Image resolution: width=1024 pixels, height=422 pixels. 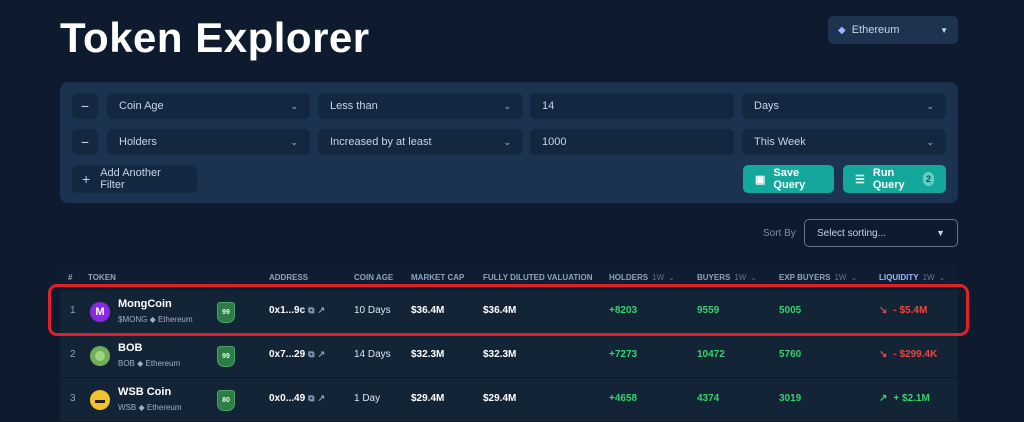 What do you see at coordinates (844, 142) in the screenshot?
I see `filter-unit-select: This Week ⌄` at bounding box center [844, 142].